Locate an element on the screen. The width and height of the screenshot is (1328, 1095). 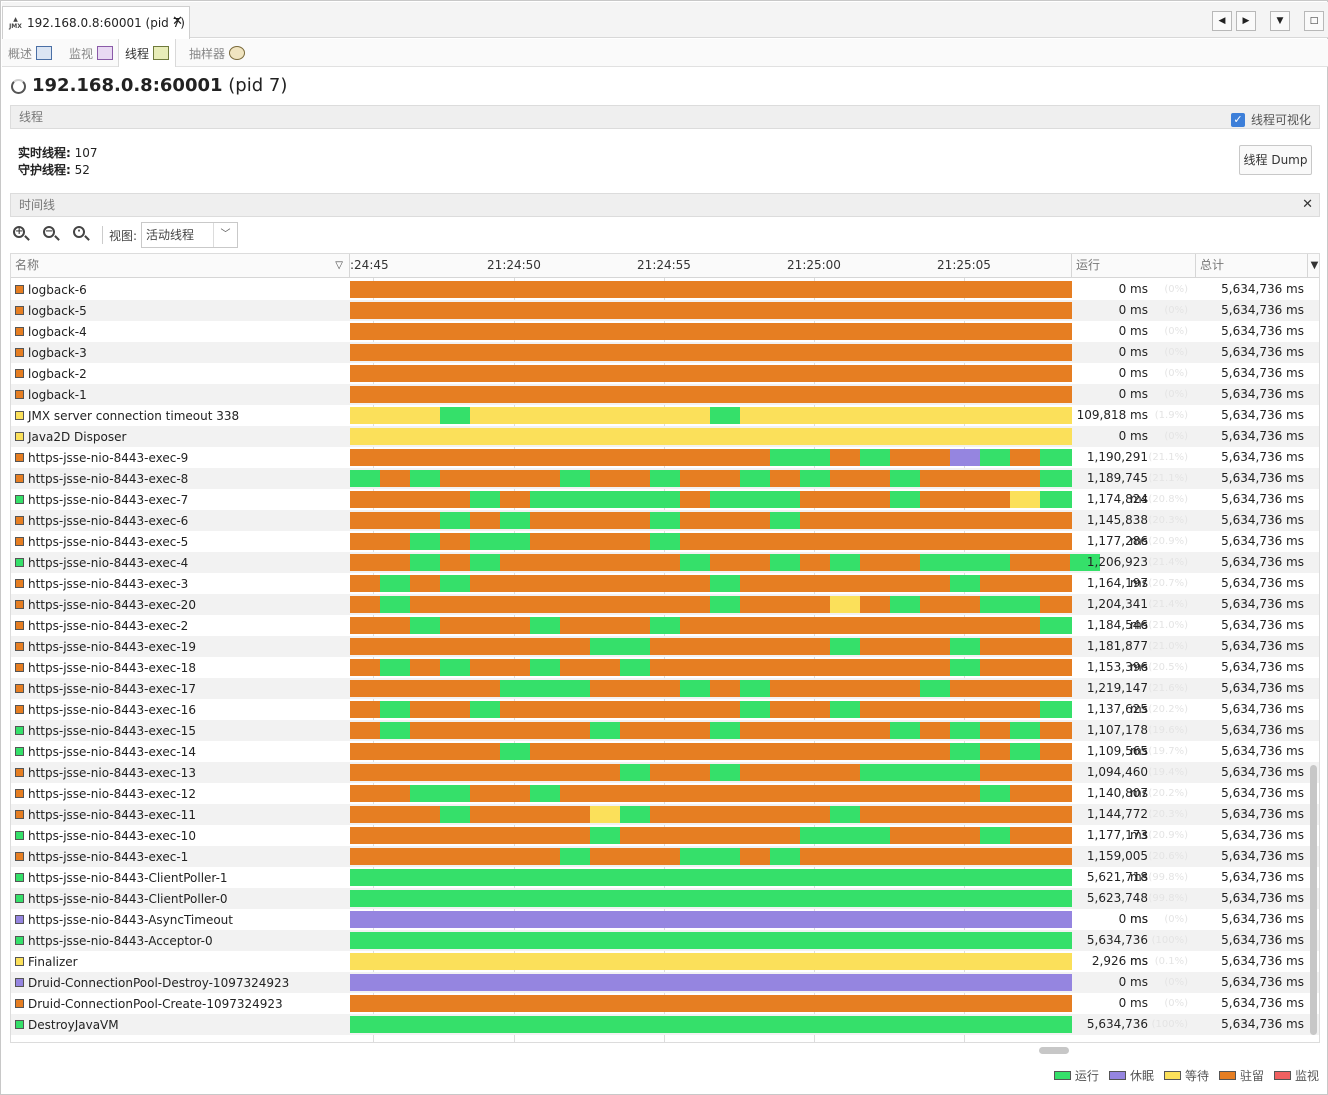
thread-row: logback-2 0 ms (0%) 5,634,736 ms is located at coordinates (665, 373).